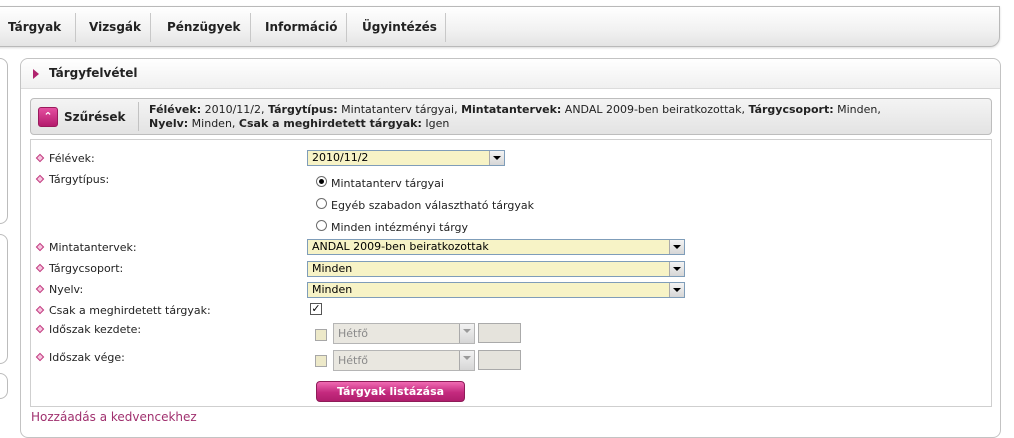 This screenshot has height=438, width=1014. Describe the element at coordinates (399, 109) in the screenshot. I see `filter-value: Mintatanterv tárgyai,` at that location.